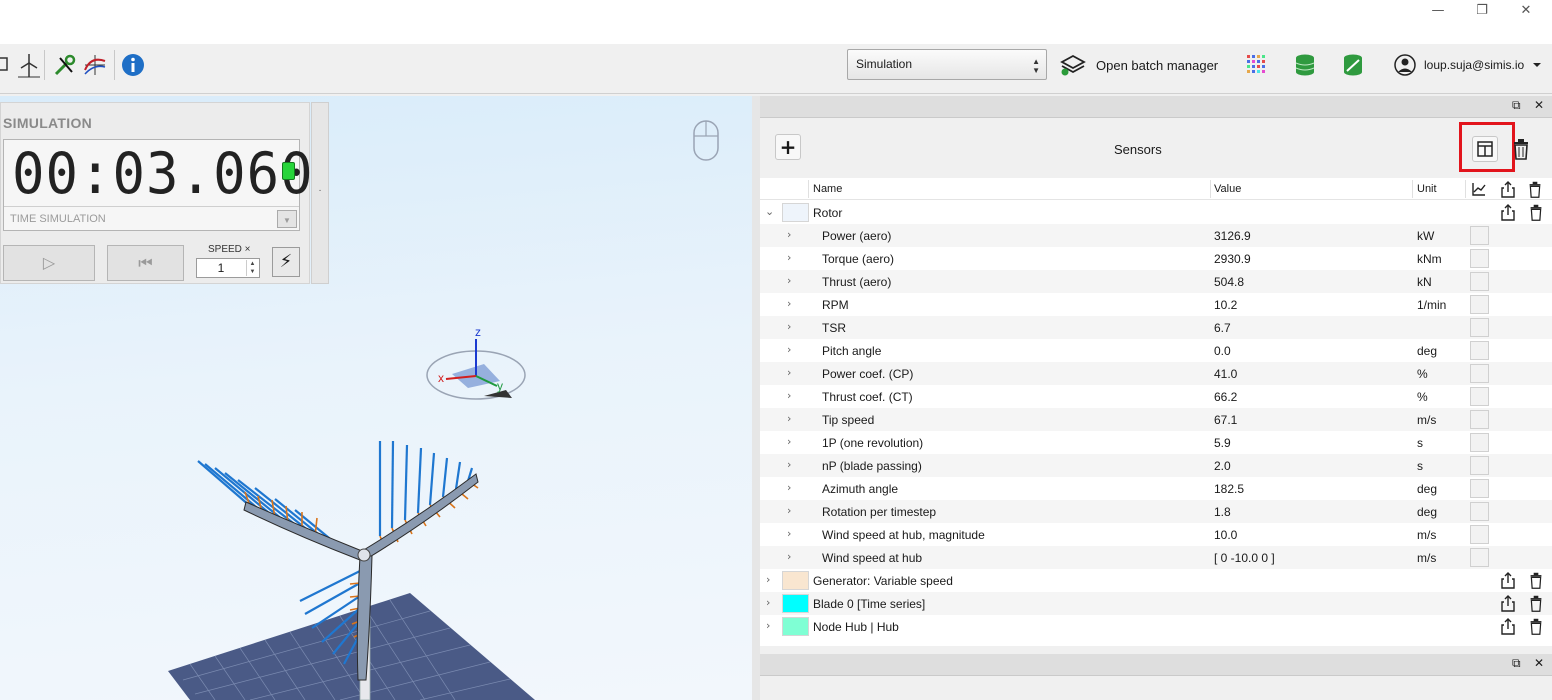  I want to click on tools-icon, so click(65, 65).